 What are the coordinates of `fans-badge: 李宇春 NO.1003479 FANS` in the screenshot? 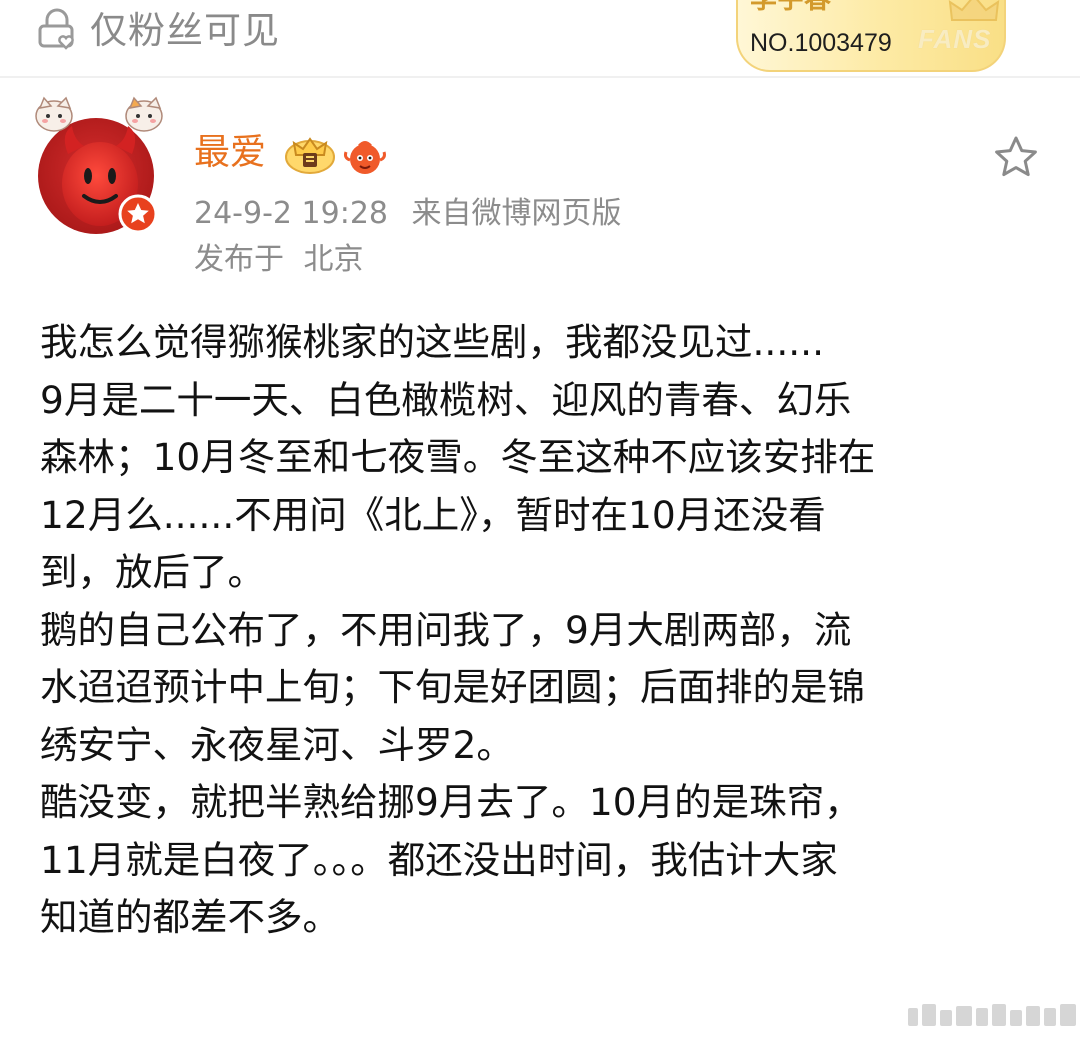 It's located at (871, 36).